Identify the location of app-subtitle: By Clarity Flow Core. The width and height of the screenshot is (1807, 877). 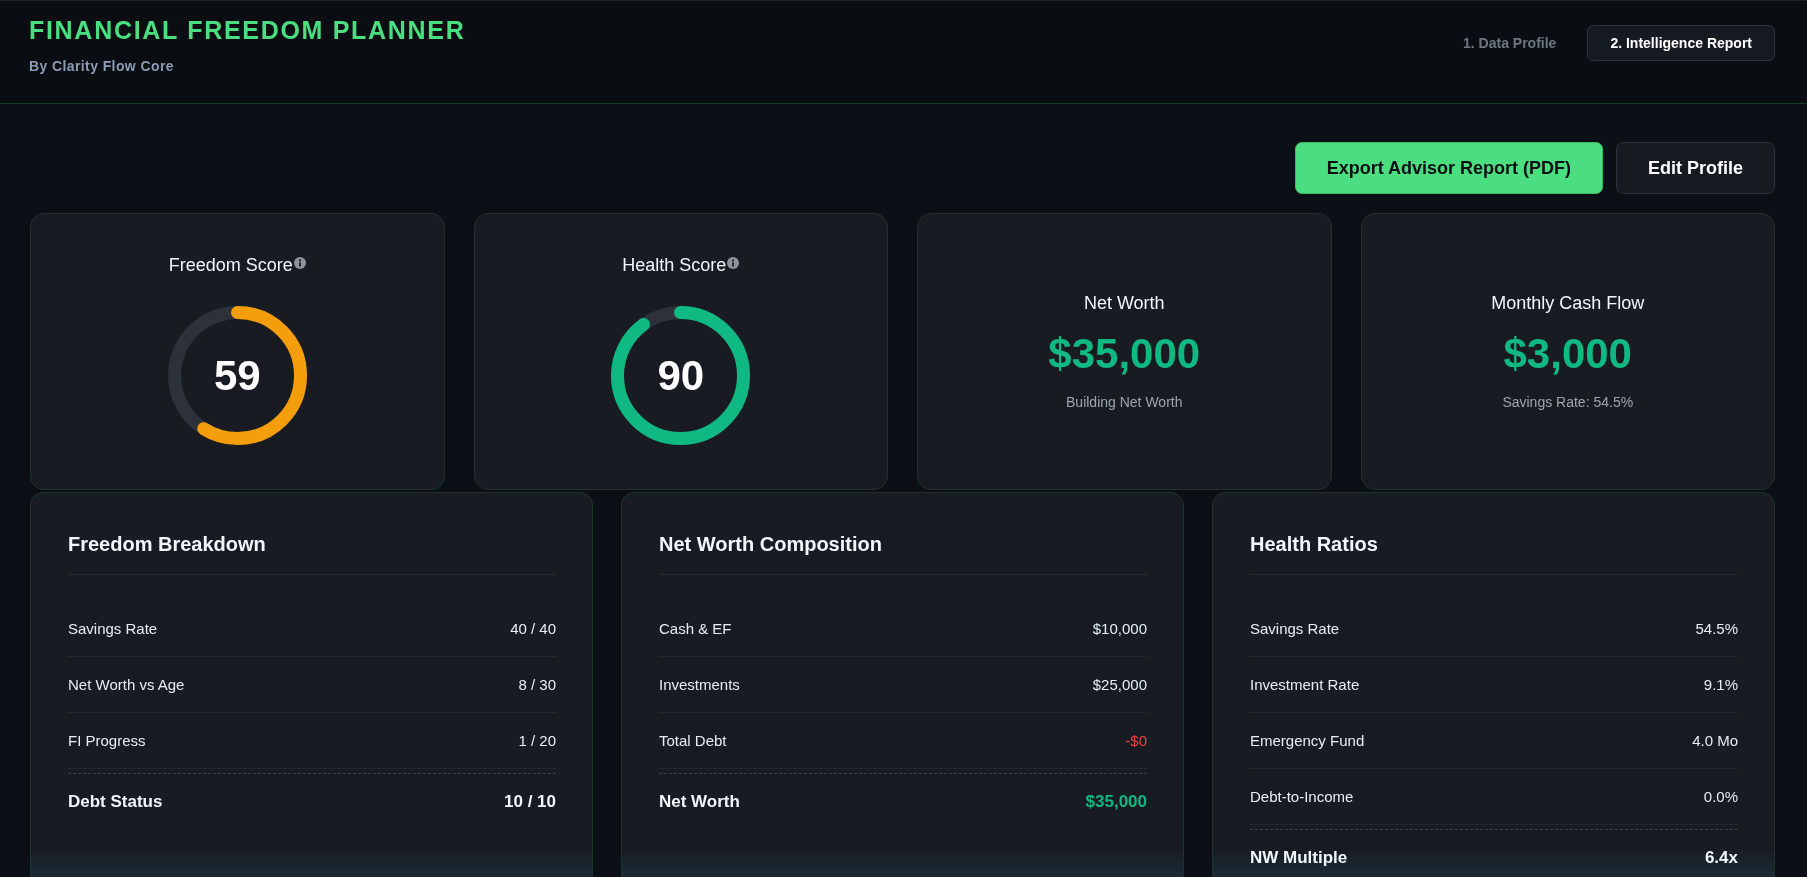
(101, 66).